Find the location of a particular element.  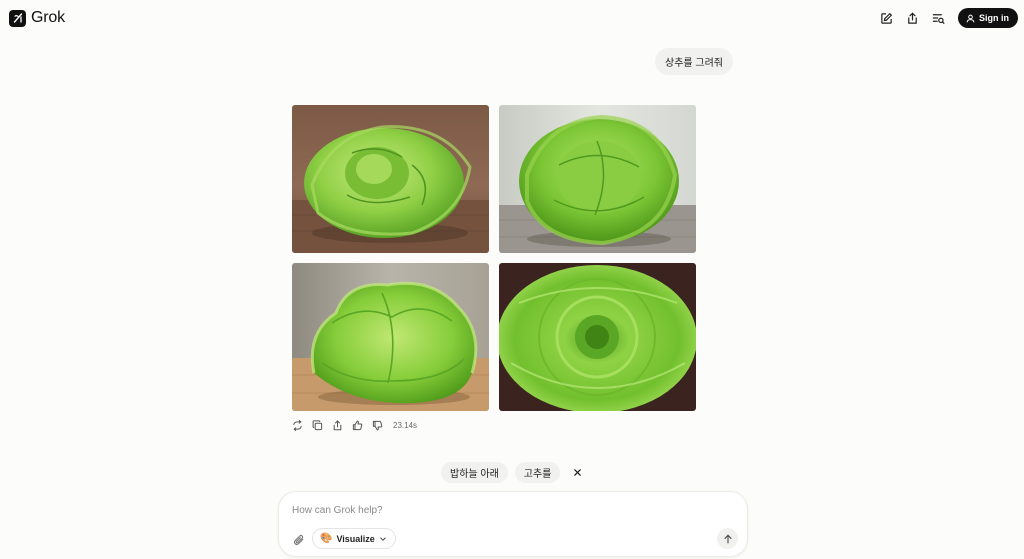

sign-in-label: Sign in is located at coordinates (994, 18).